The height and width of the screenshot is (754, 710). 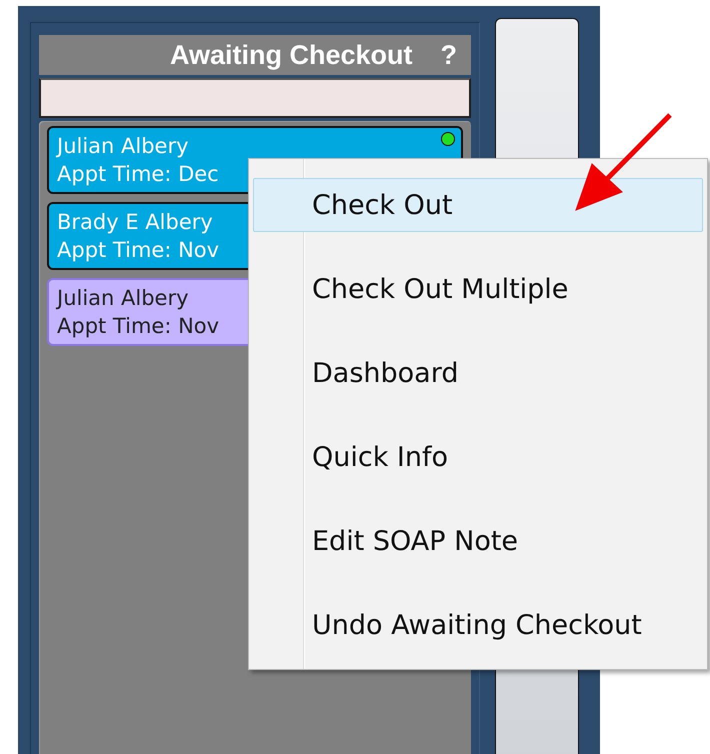 What do you see at coordinates (135, 222) in the screenshot?
I see `patient-name: Brady E Albery` at bounding box center [135, 222].